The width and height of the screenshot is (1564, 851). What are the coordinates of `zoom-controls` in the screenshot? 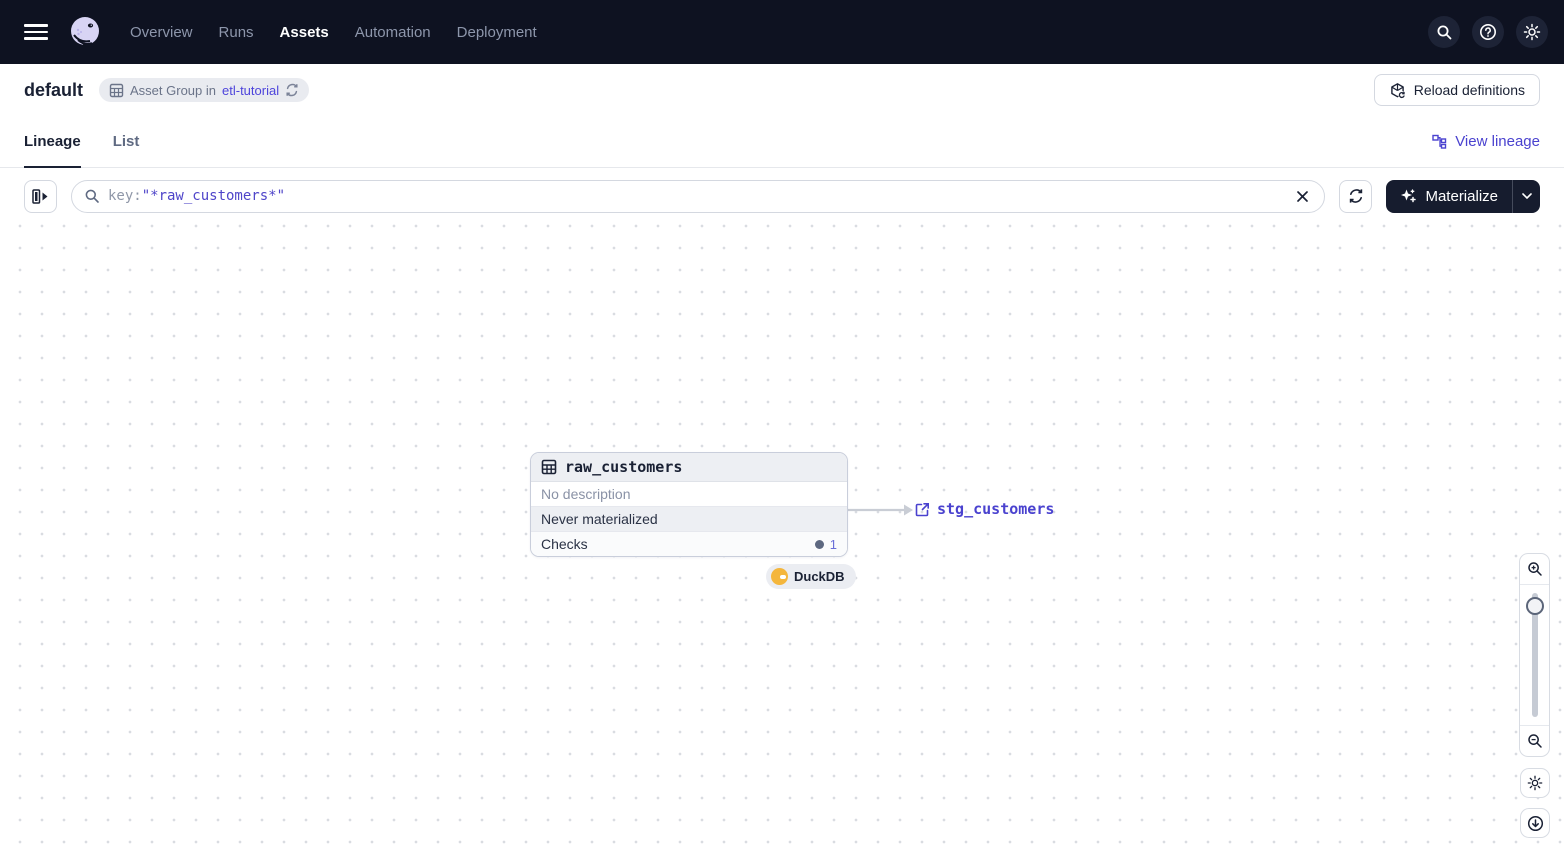 It's located at (1534, 655).